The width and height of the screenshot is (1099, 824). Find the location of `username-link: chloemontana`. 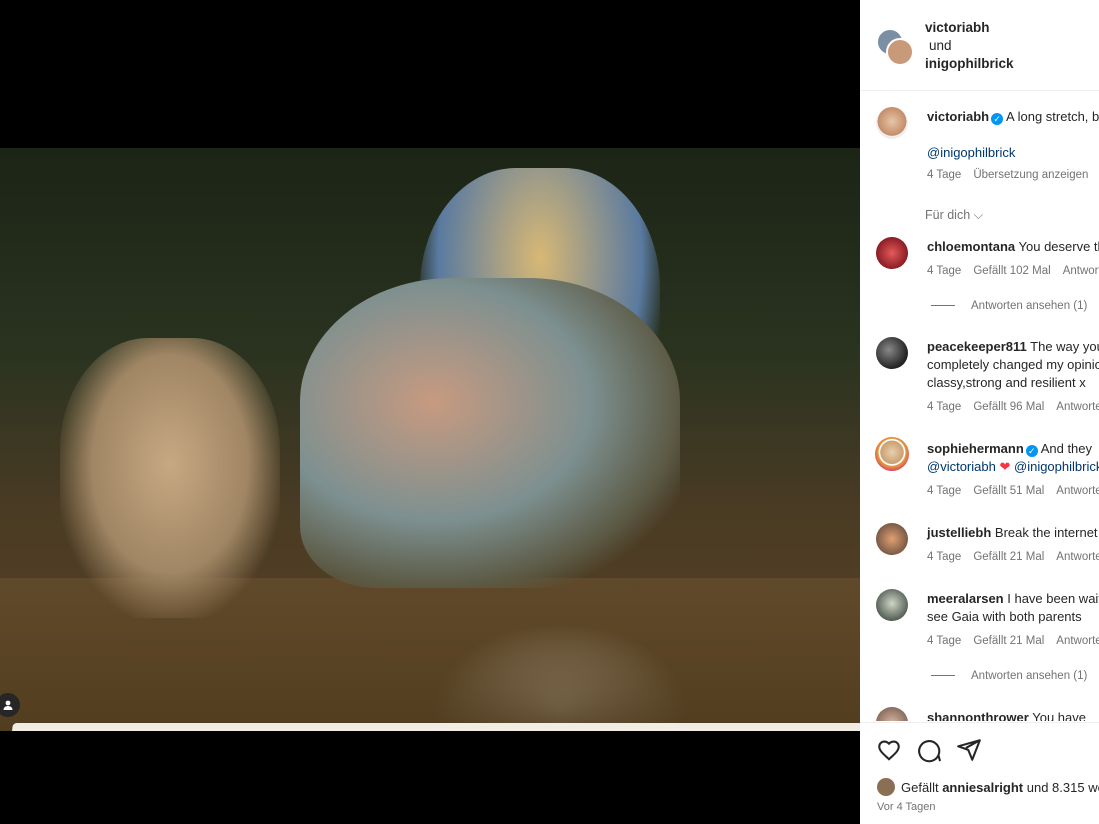

username-link: chloemontana is located at coordinates (971, 246).